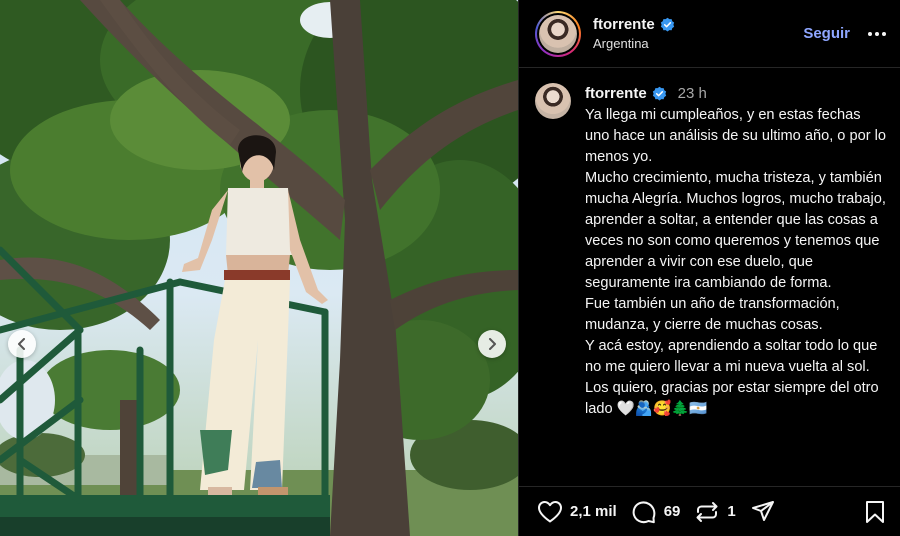  I want to click on repost-button: 1, so click(715, 512).